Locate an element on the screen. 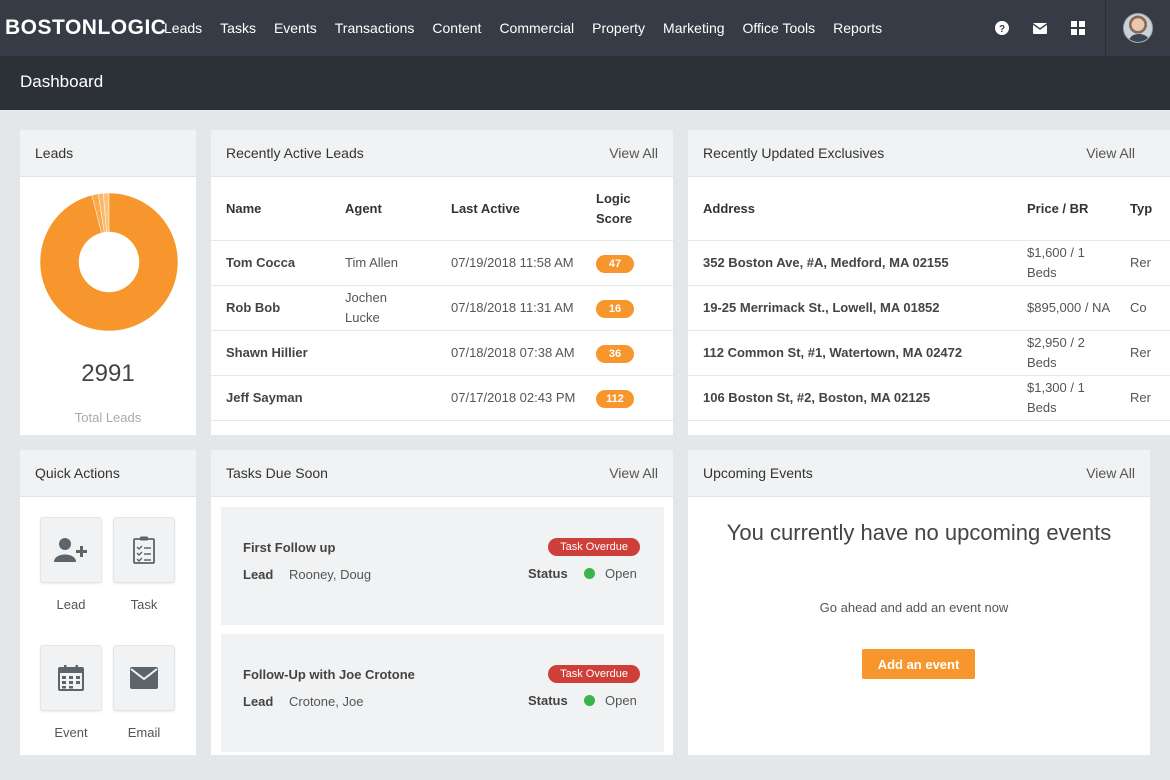  add-user-icon is located at coordinates (70, 550).